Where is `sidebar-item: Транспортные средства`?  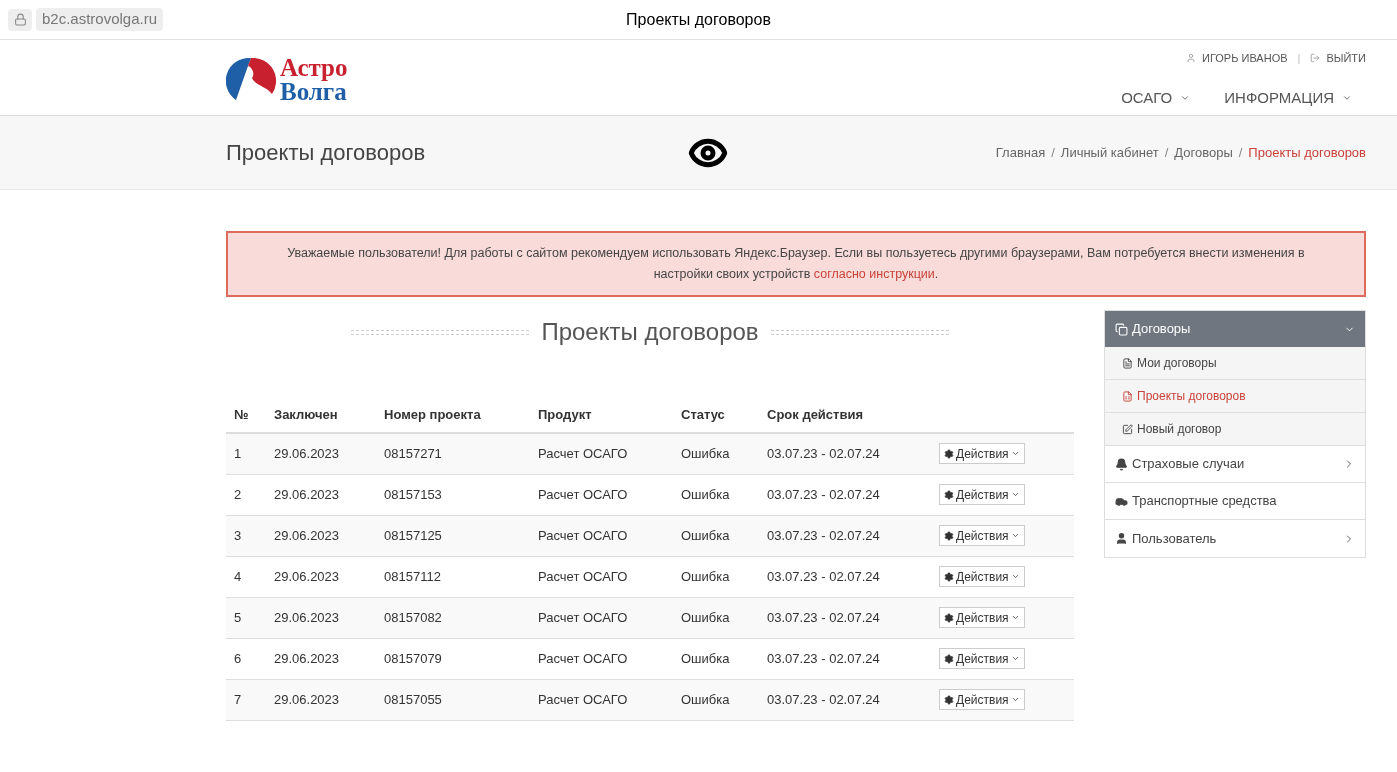
sidebar-item: Транспортные средства is located at coordinates (1235, 501).